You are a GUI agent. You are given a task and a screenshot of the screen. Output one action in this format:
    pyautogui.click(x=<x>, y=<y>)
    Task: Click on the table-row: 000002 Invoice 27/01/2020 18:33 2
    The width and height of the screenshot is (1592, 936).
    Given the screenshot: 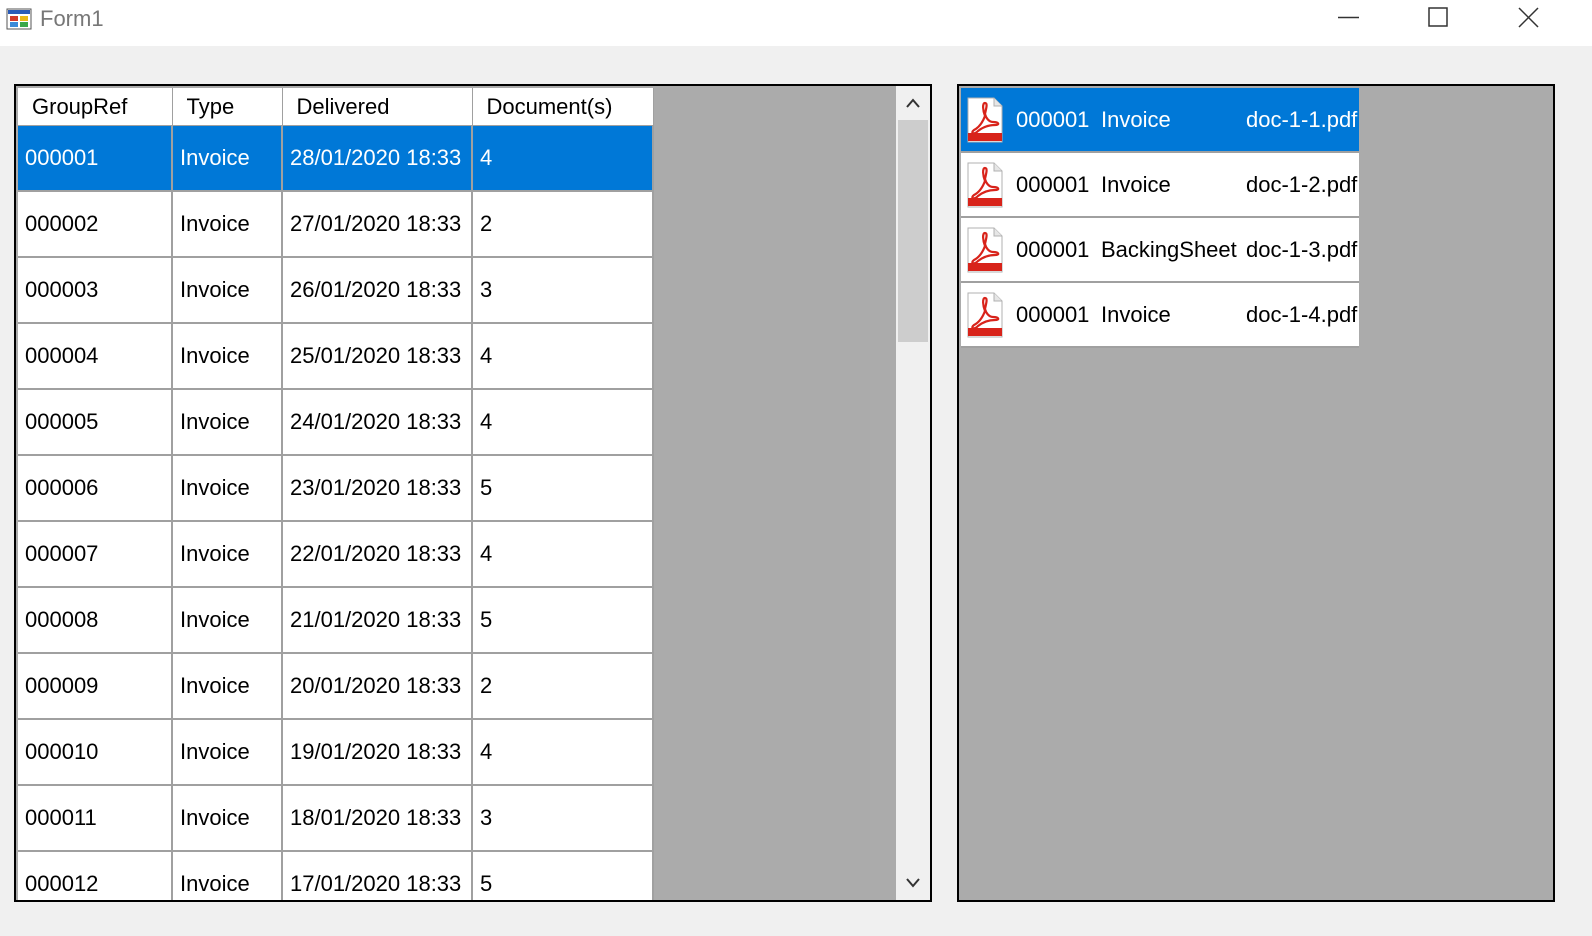 What is the action you would take?
    pyautogui.click(x=336, y=224)
    